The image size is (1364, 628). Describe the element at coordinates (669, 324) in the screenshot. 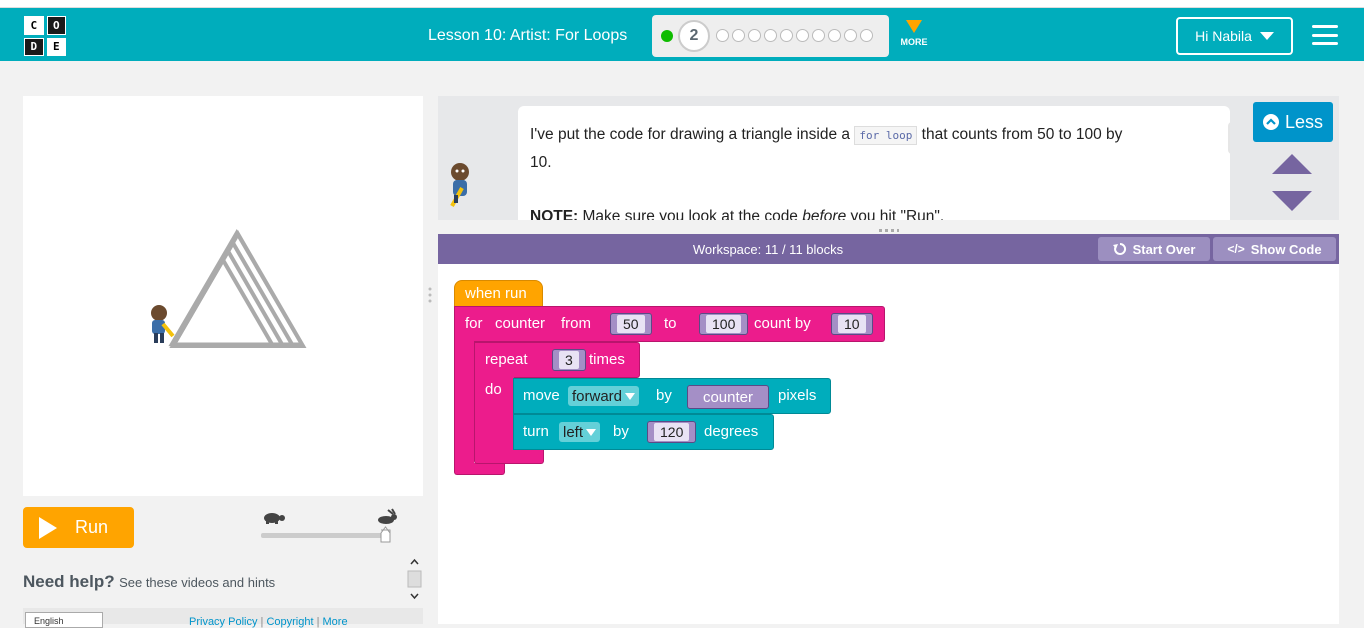

I see `for-loop-block: for counter from 50 to 100 count by 10` at that location.